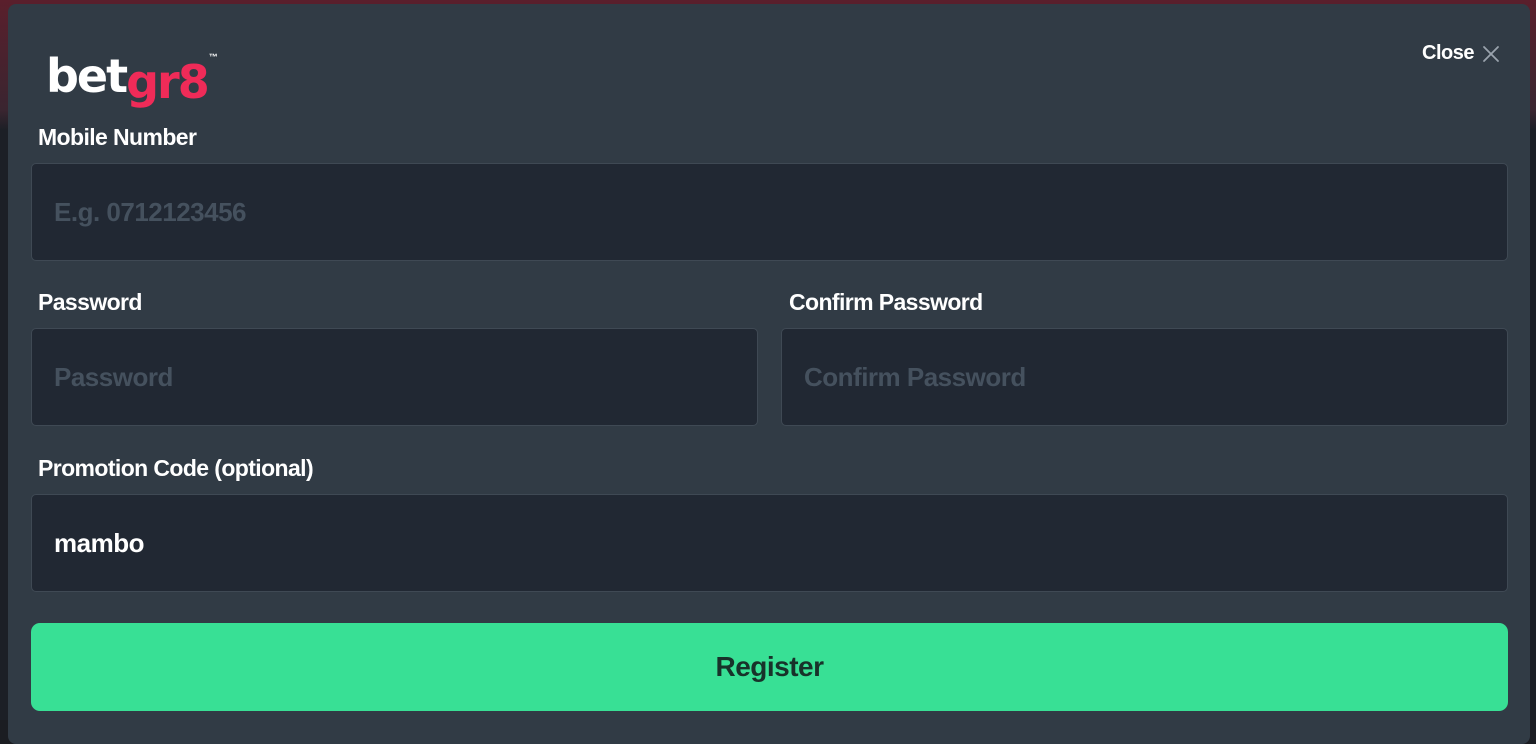 This screenshot has width=1536, height=744. What do you see at coordinates (1144, 377) in the screenshot?
I see `confirm-password-input` at bounding box center [1144, 377].